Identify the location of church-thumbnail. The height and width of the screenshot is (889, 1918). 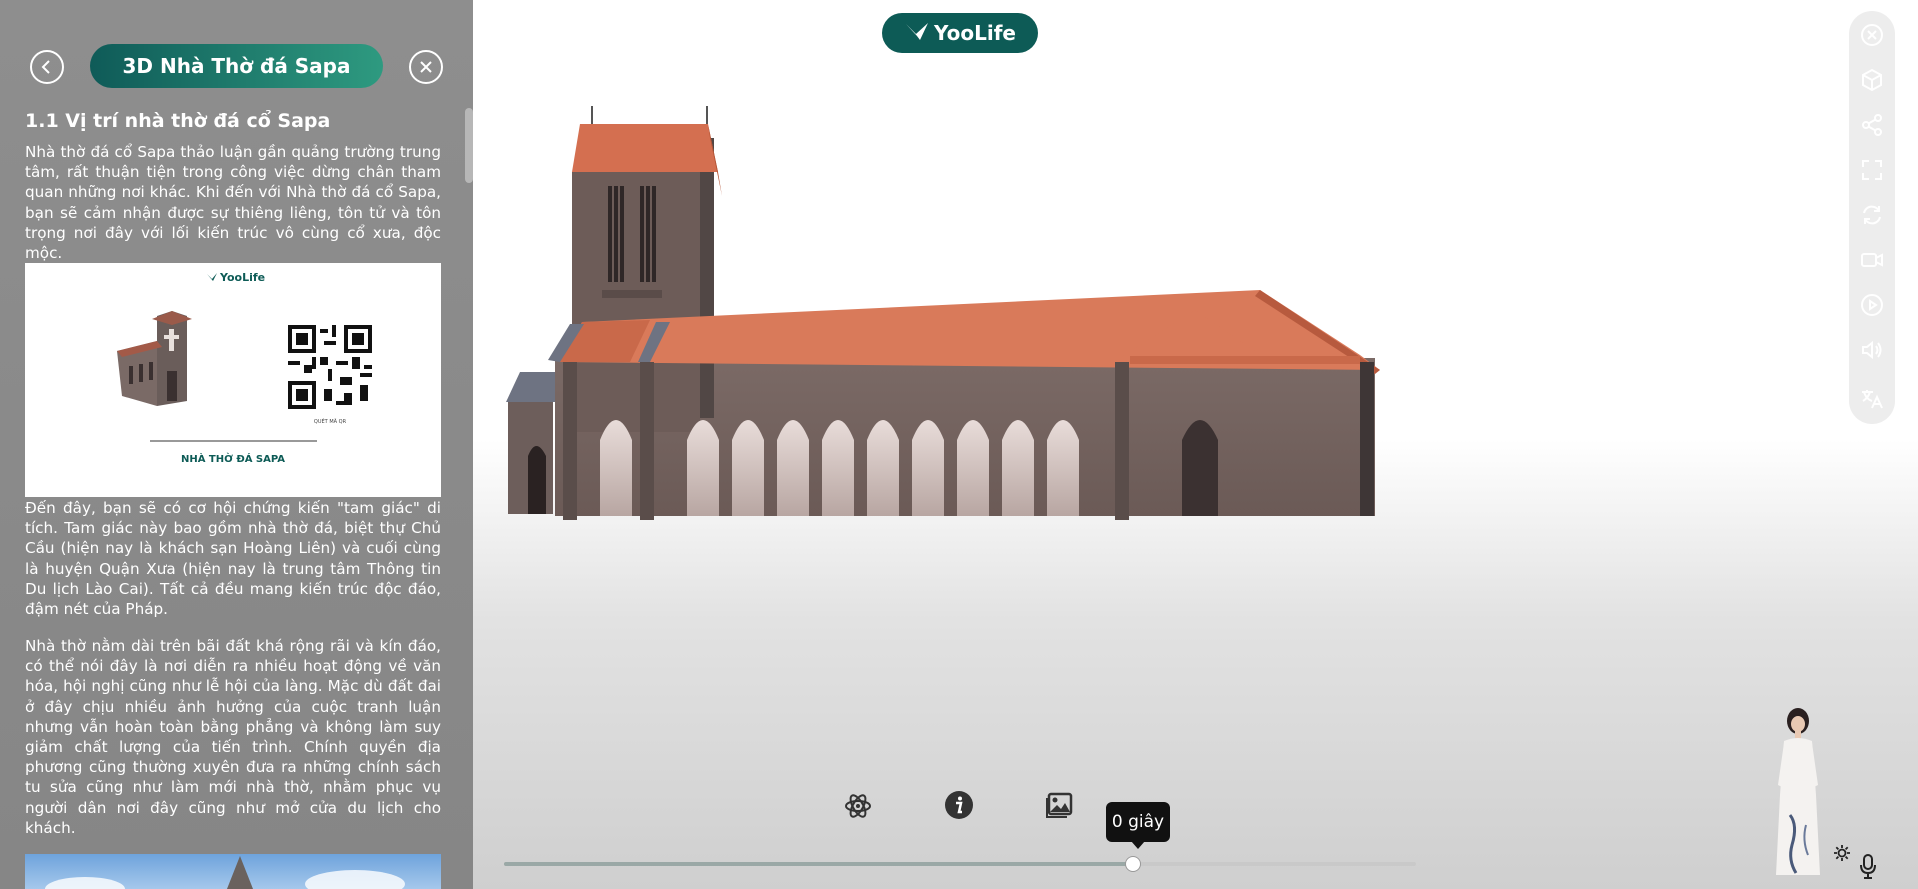
(154, 358).